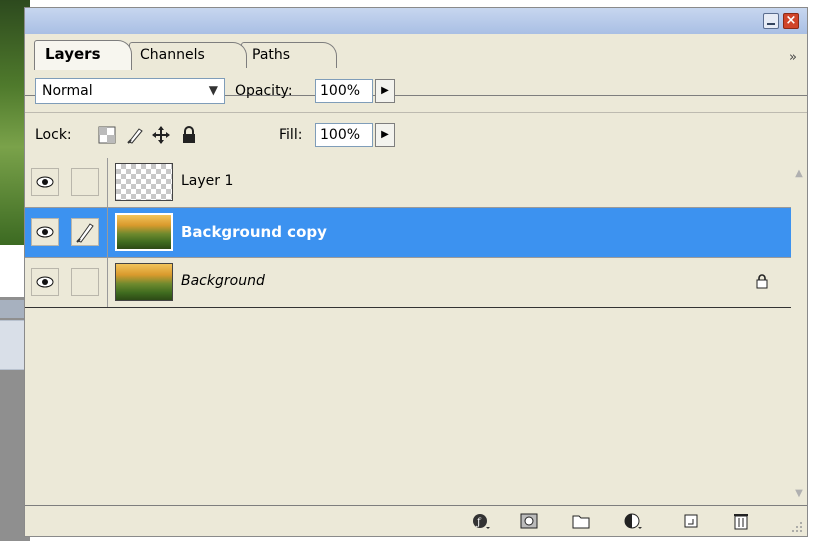  Describe the element at coordinates (385, 91) in the screenshot. I see `opacity-slider-arrow-icon: ▶` at that location.